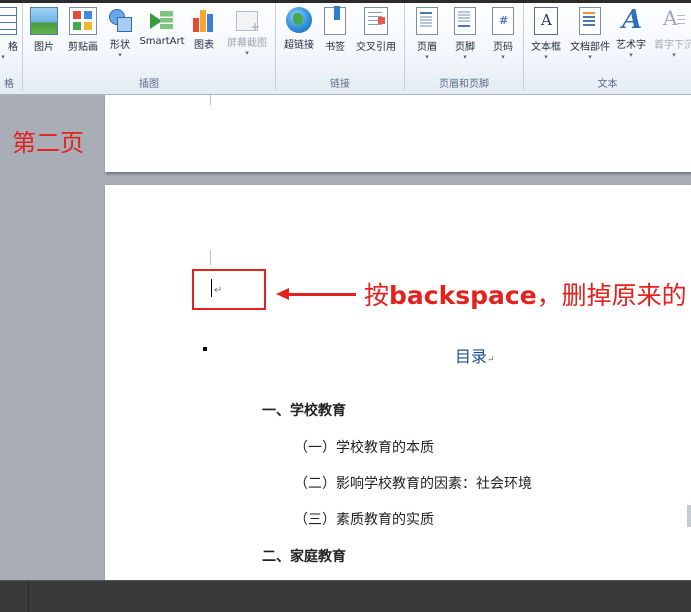 Image resolution: width=691 pixels, height=612 pixels. I want to click on chart-button: 图表, so click(204, 29).